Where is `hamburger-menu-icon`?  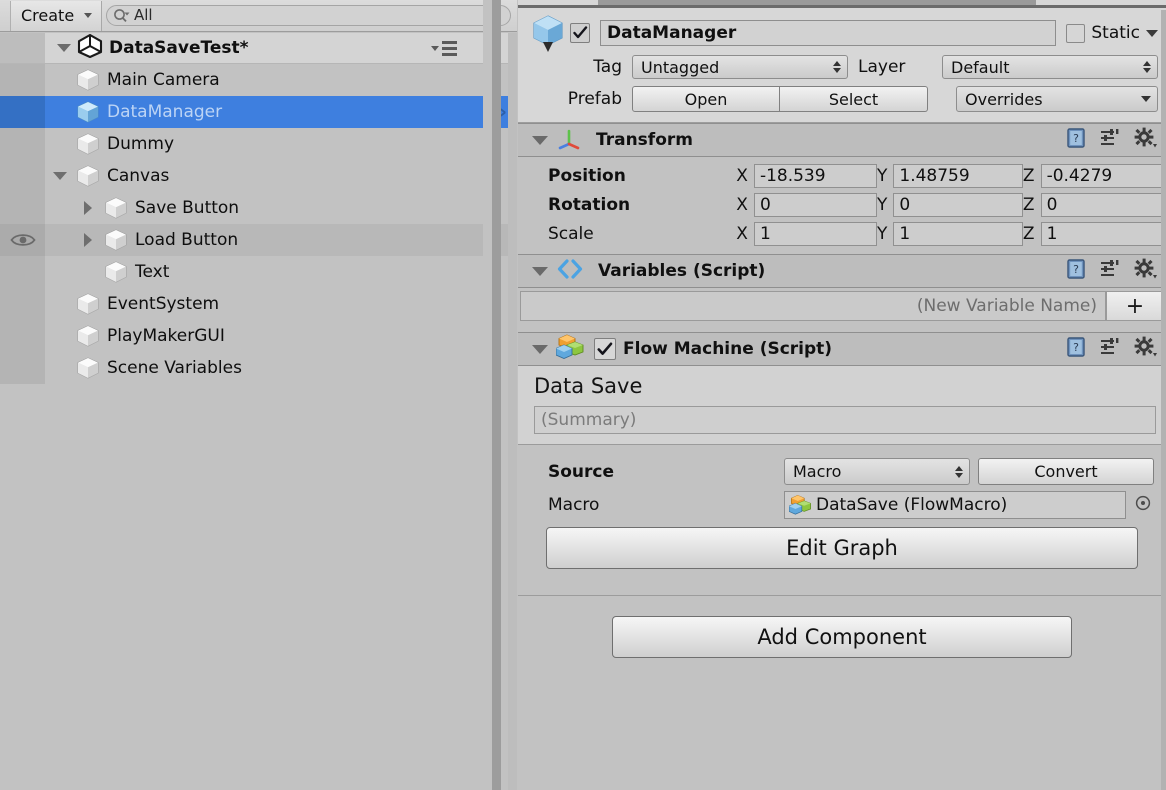 hamburger-menu-icon is located at coordinates (444, 48).